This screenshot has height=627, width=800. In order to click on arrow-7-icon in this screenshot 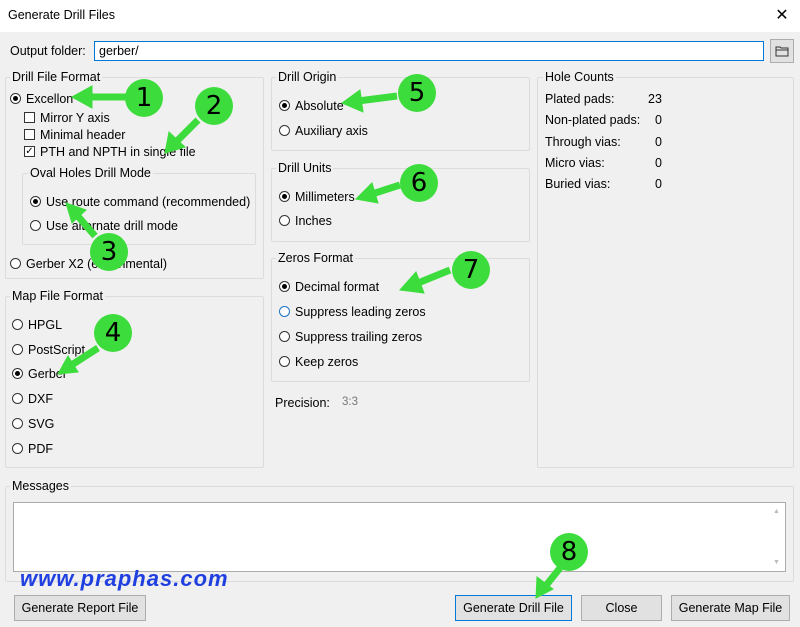, I will do `click(425, 280)`.